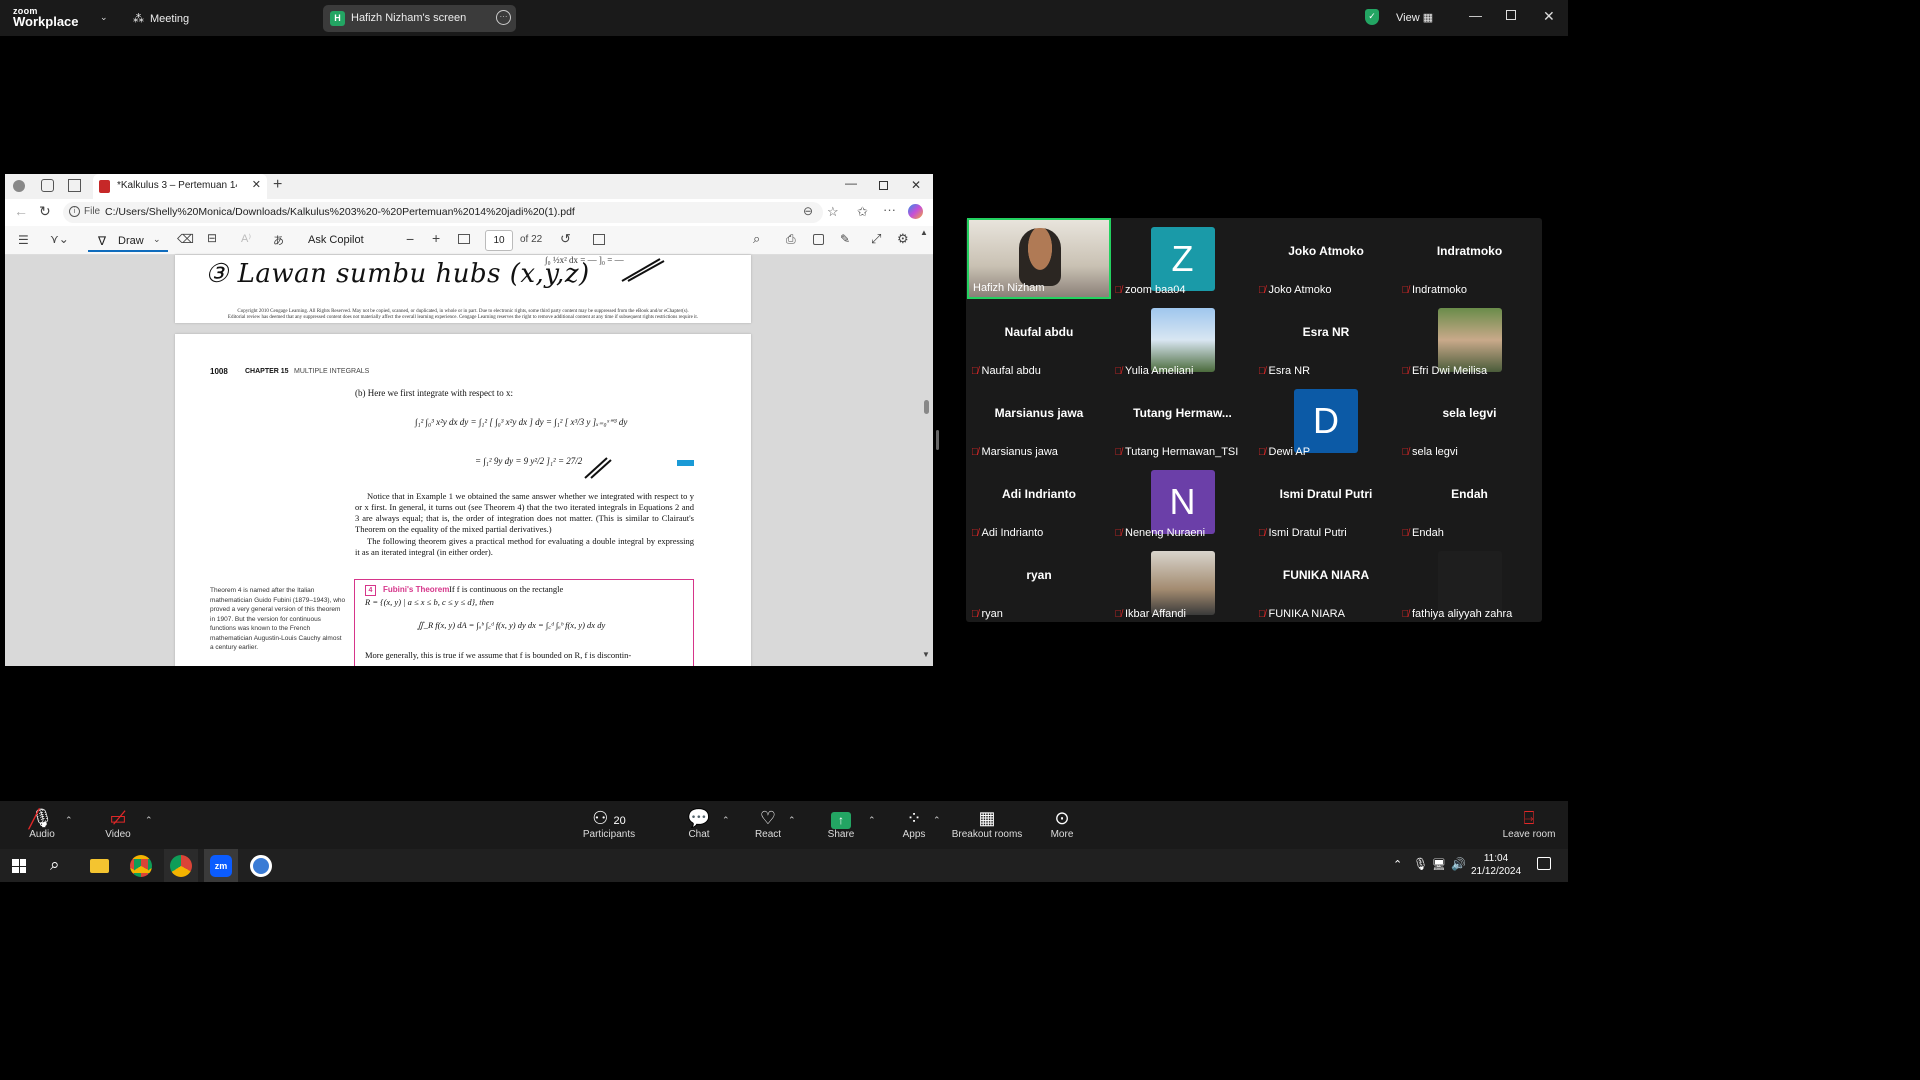 The image size is (1920, 1080). What do you see at coordinates (1062, 823) in the screenshot?
I see `more-button: ⊙ More` at bounding box center [1062, 823].